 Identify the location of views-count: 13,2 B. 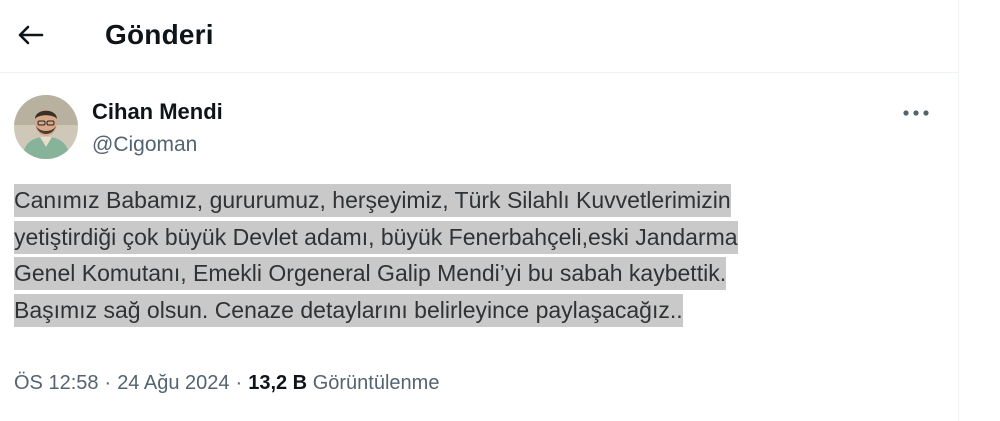
(278, 383).